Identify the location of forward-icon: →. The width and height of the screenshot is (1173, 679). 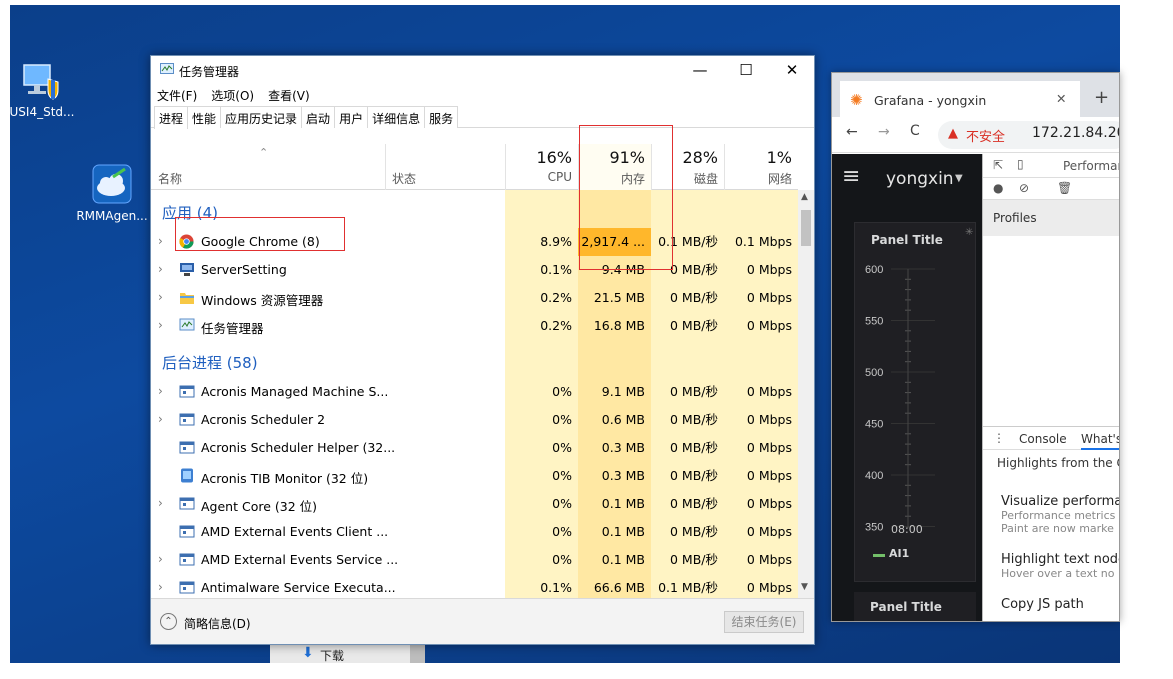
(884, 132).